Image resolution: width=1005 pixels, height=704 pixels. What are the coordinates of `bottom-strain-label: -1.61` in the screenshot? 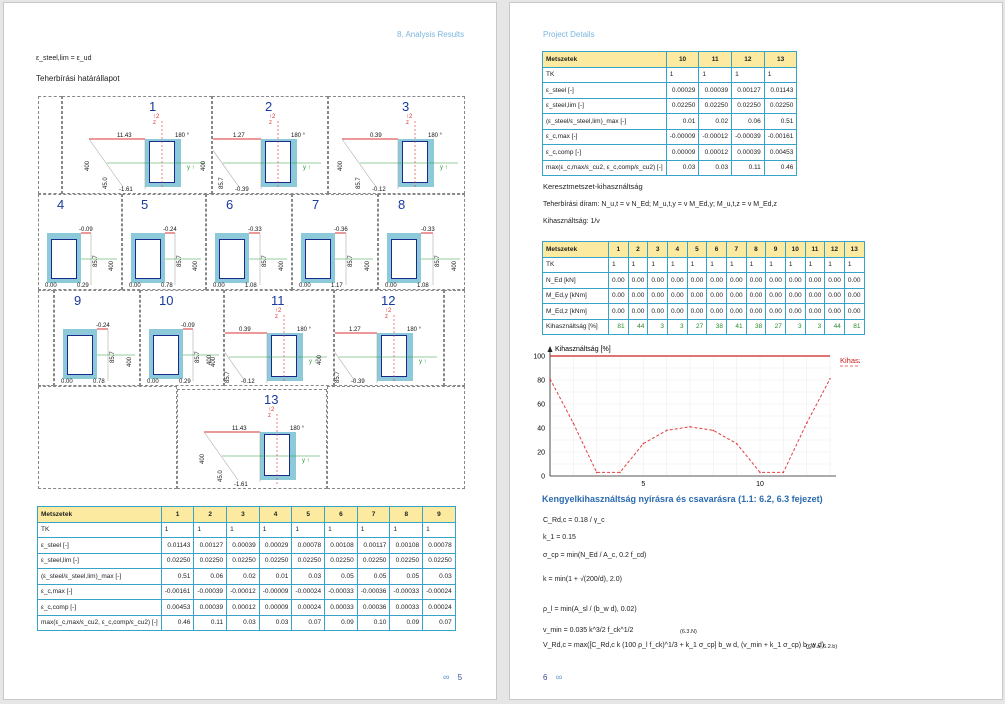 It's located at (241, 485).